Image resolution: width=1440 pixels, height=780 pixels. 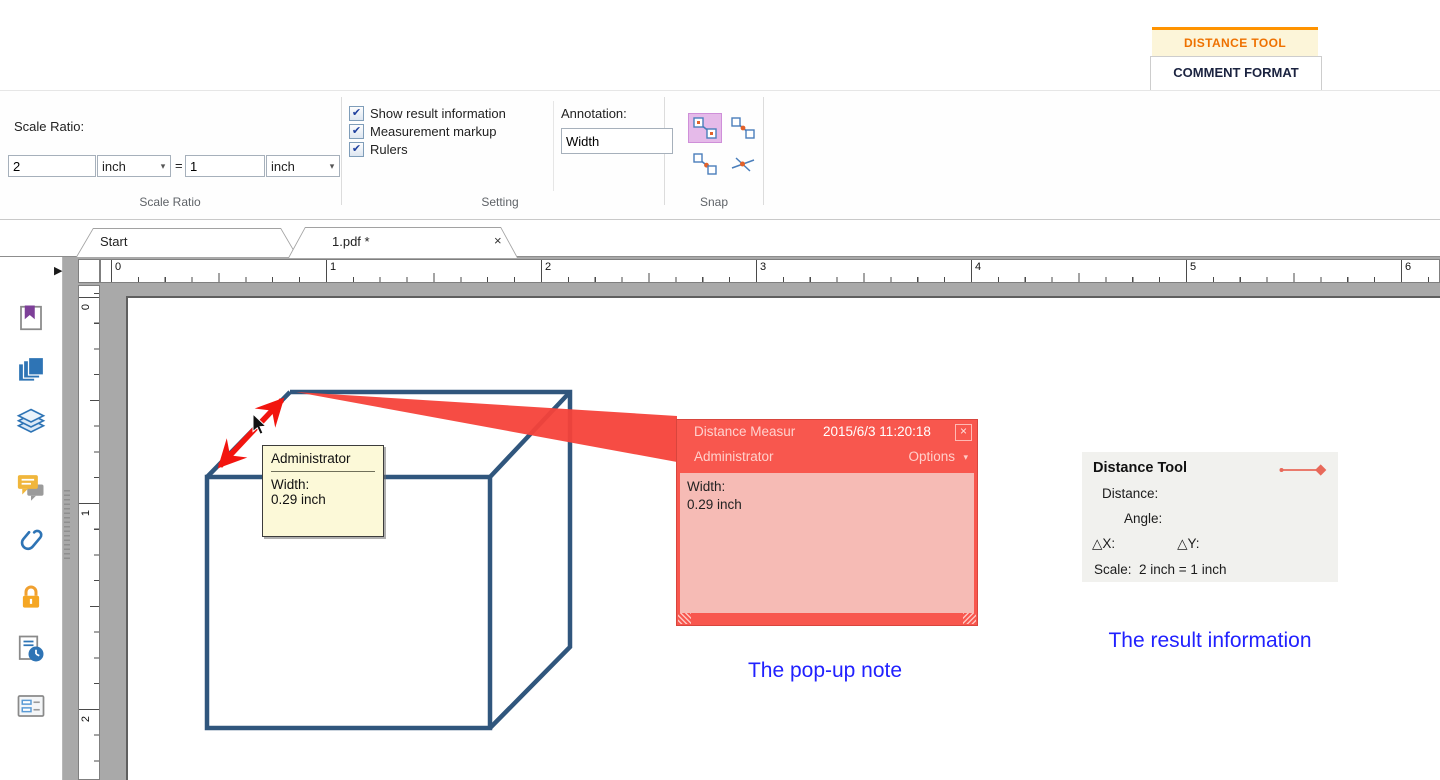 What do you see at coordinates (1140, 468) in the screenshot?
I see `result-panel-title: Distance Tool` at bounding box center [1140, 468].